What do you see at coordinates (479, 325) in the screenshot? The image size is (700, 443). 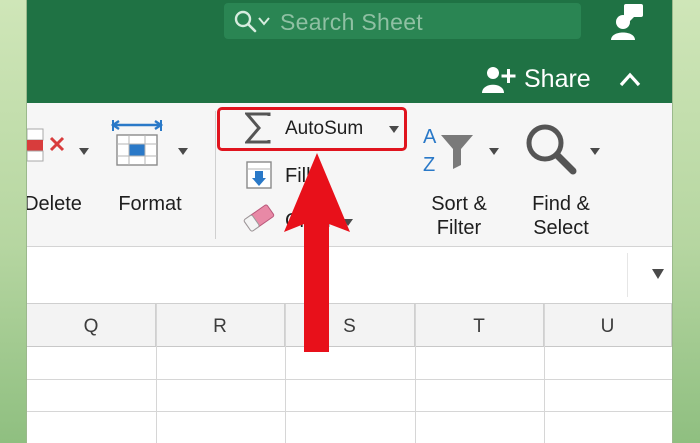 I see `column-header-t: T` at bounding box center [479, 325].